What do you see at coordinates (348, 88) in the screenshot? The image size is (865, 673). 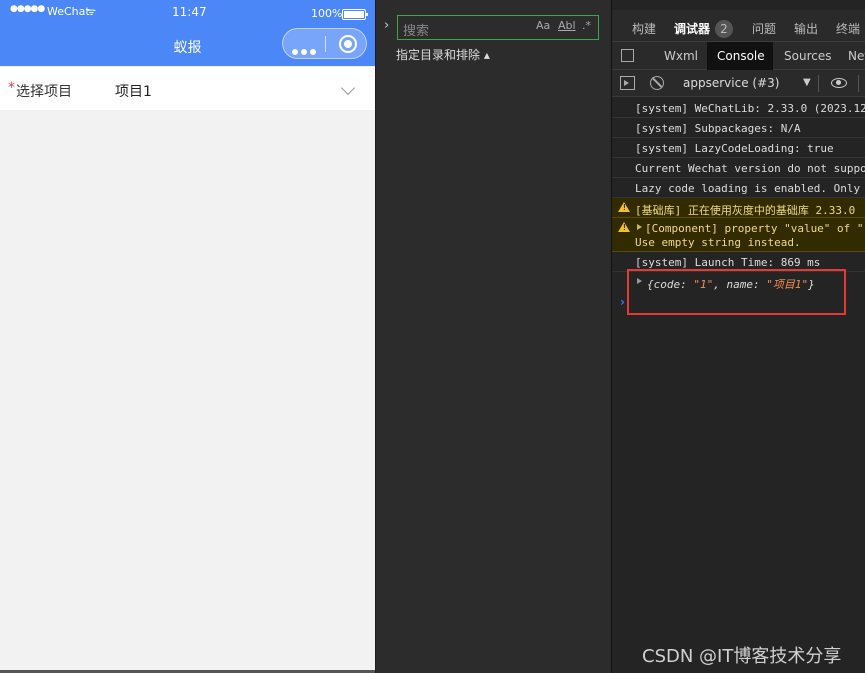 I see `chevron-down-icon` at bounding box center [348, 88].